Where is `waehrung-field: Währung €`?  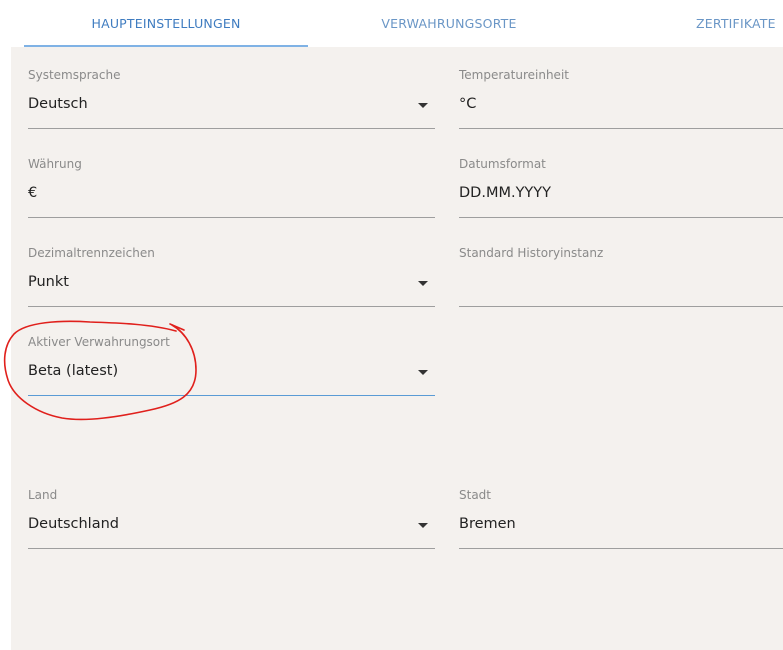 waehrung-field: Währung € is located at coordinates (231, 188).